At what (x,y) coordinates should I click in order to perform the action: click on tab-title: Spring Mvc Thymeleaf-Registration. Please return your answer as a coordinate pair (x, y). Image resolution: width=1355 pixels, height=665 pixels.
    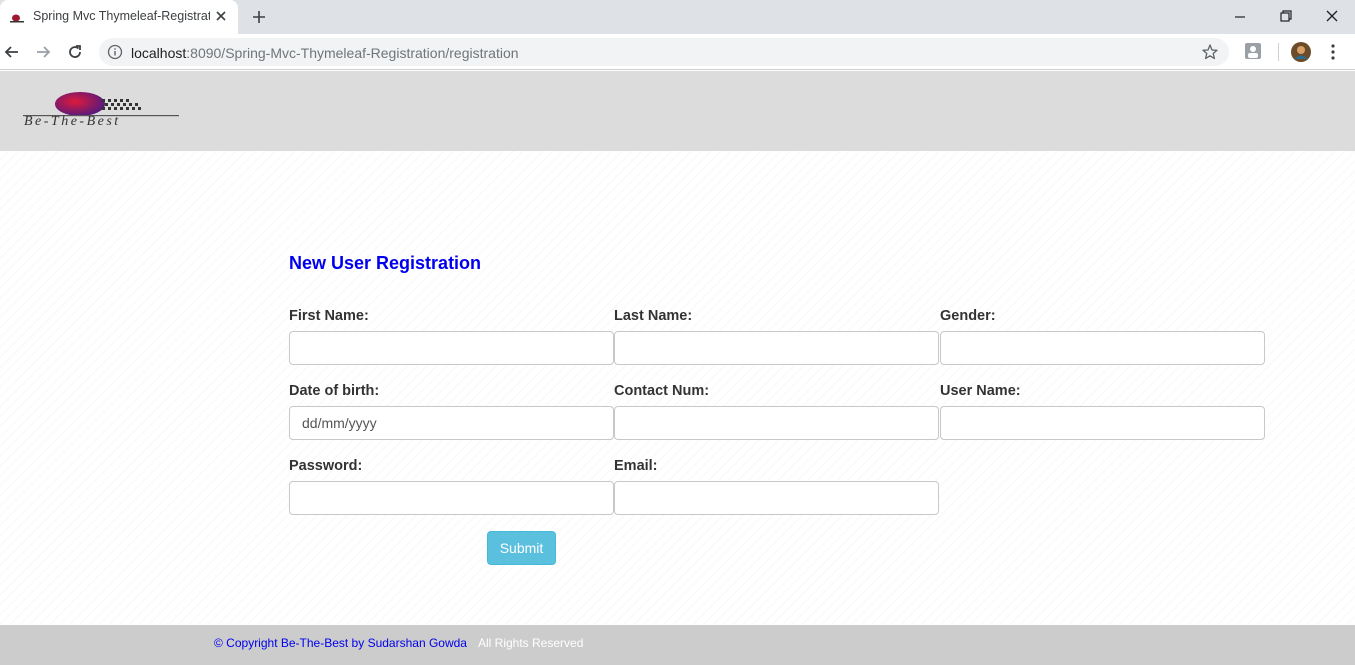
    Looking at the image, I should click on (121, 16).